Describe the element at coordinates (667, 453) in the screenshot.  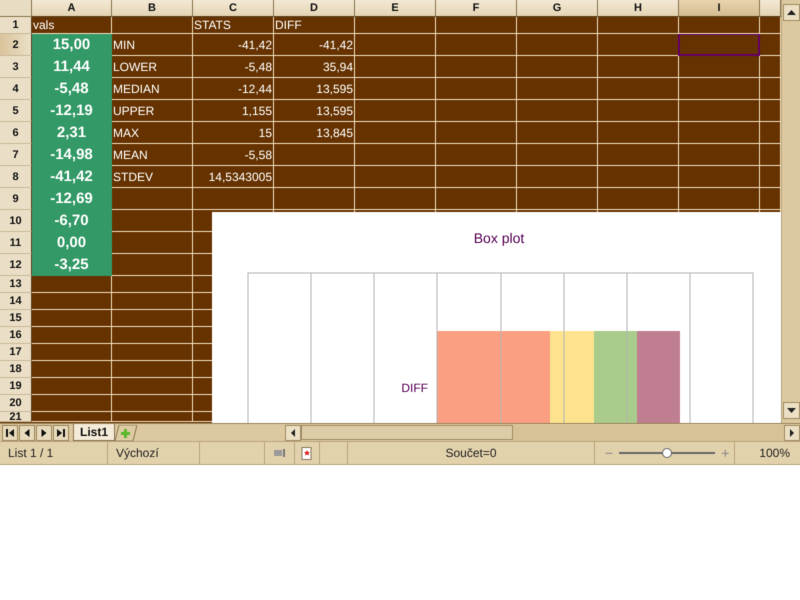
I see `zoom-thumb` at that location.